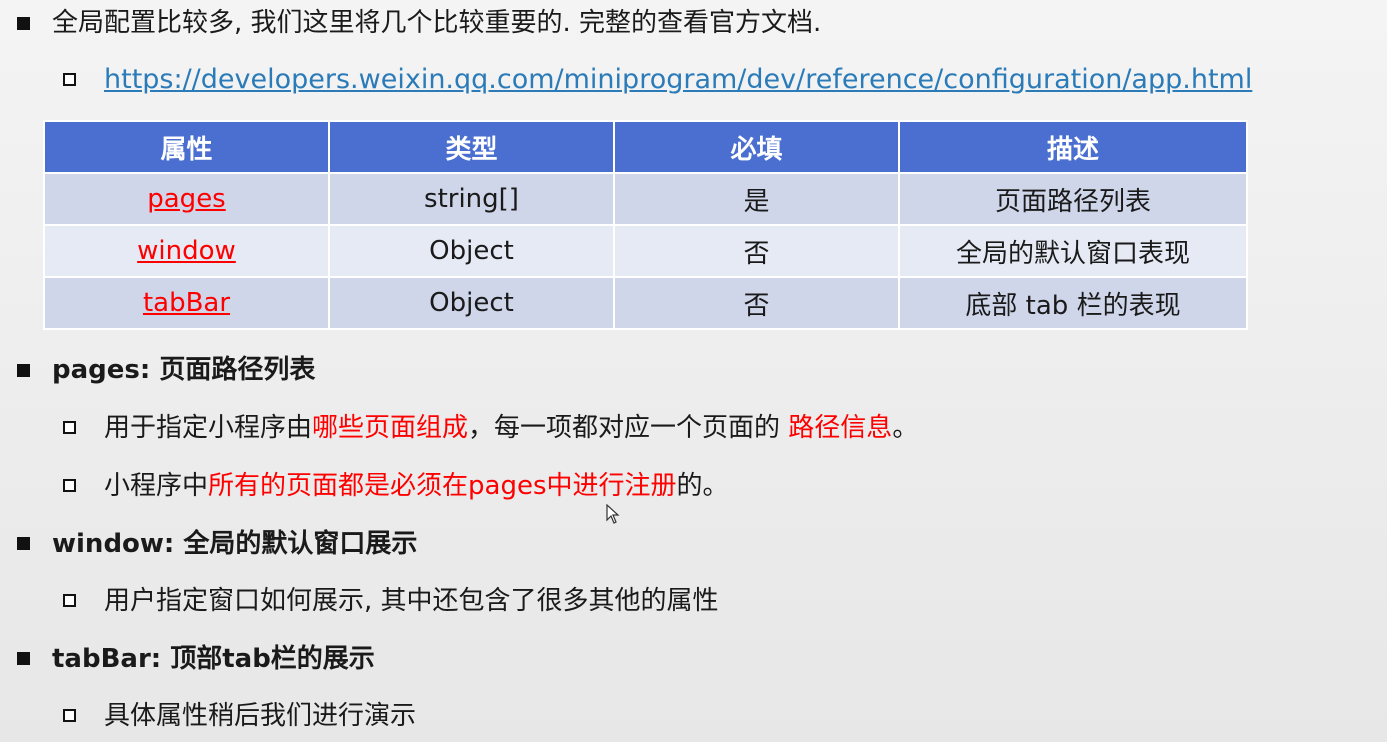 This screenshot has height=742, width=1387. What do you see at coordinates (1073, 199) in the screenshot?
I see `desc-cell: 页面路径列表` at bounding box center [1073, 199].